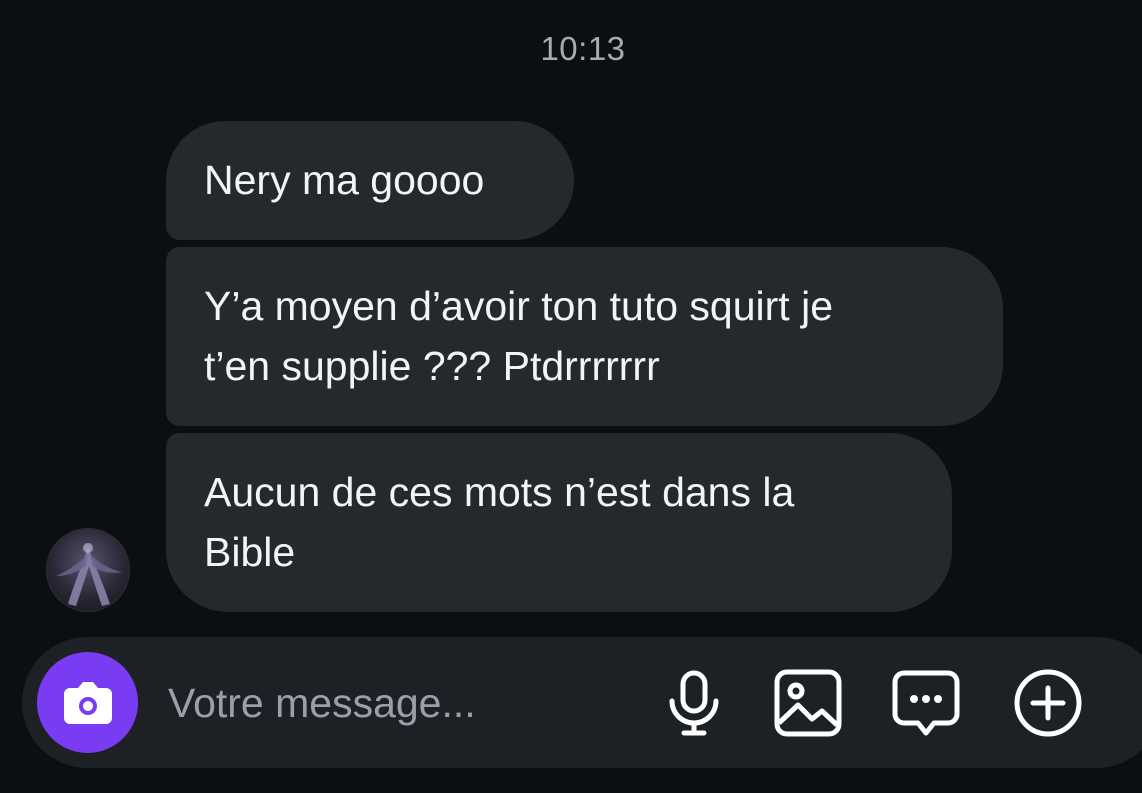 This screenshot has width=1142, height=793. I want to click on message-timestamp: 10:13, so click(583, 48).